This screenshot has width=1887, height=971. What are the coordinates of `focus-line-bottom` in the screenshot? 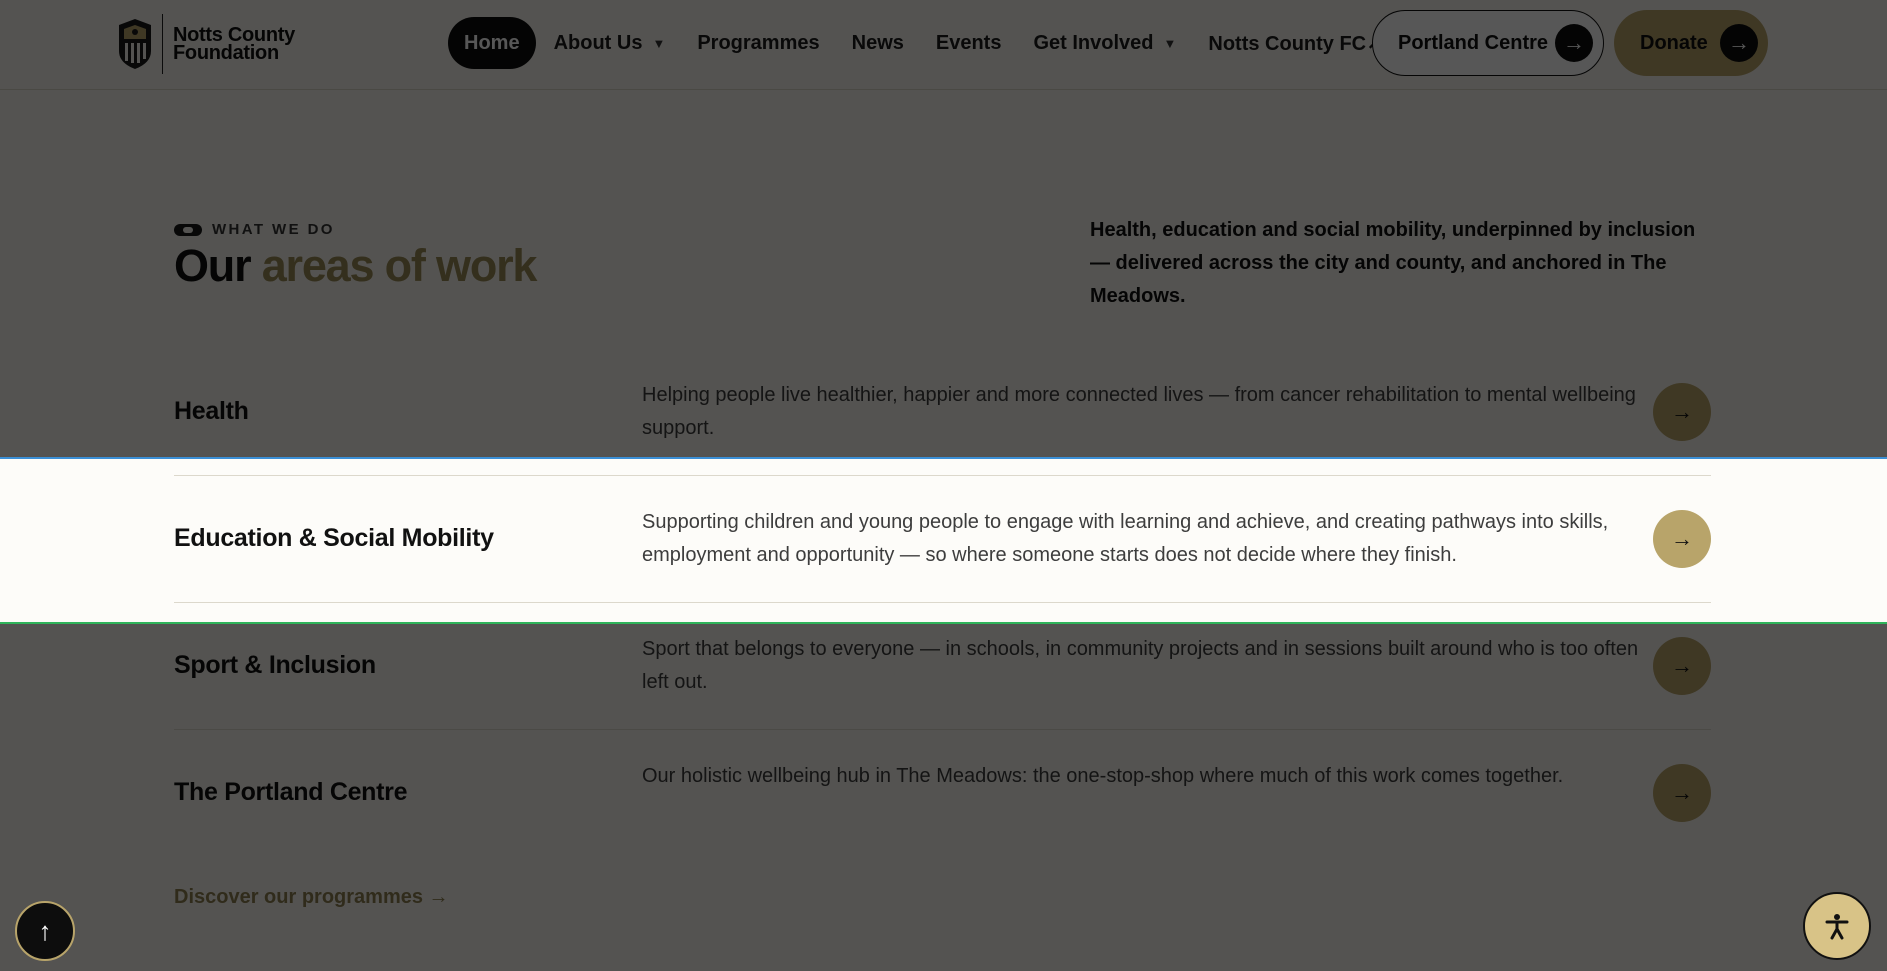 It's located at (943, 623).